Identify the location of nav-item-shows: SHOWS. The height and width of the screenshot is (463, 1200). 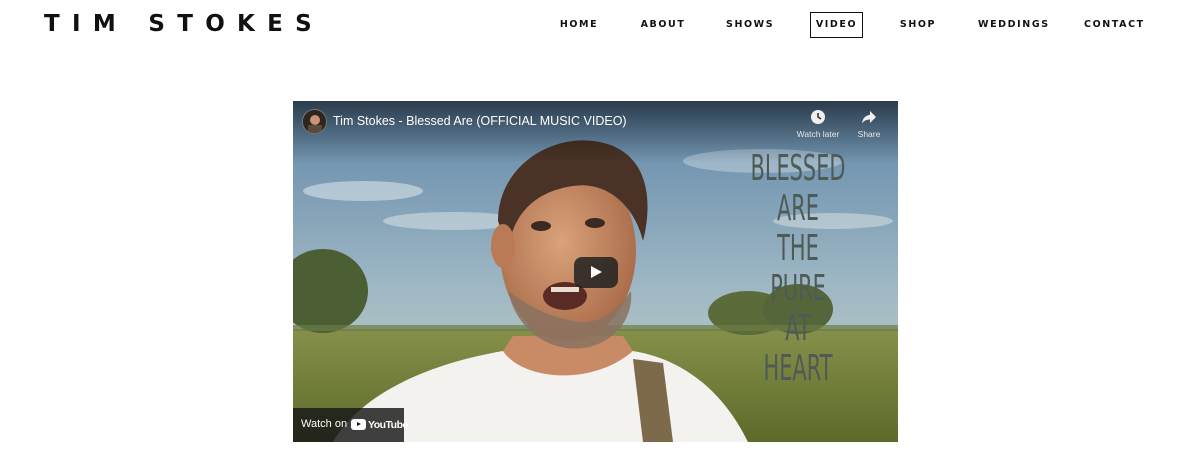
(750, 25).